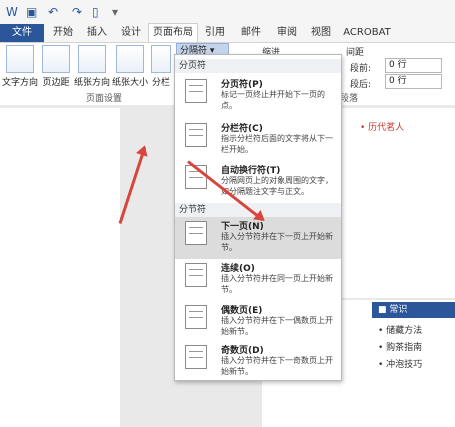 The image size is (455, 427). I want to click on menu-item-page-break: 分页符(P) 标记一页终止并开始下一页的点。, so click(258, 97).